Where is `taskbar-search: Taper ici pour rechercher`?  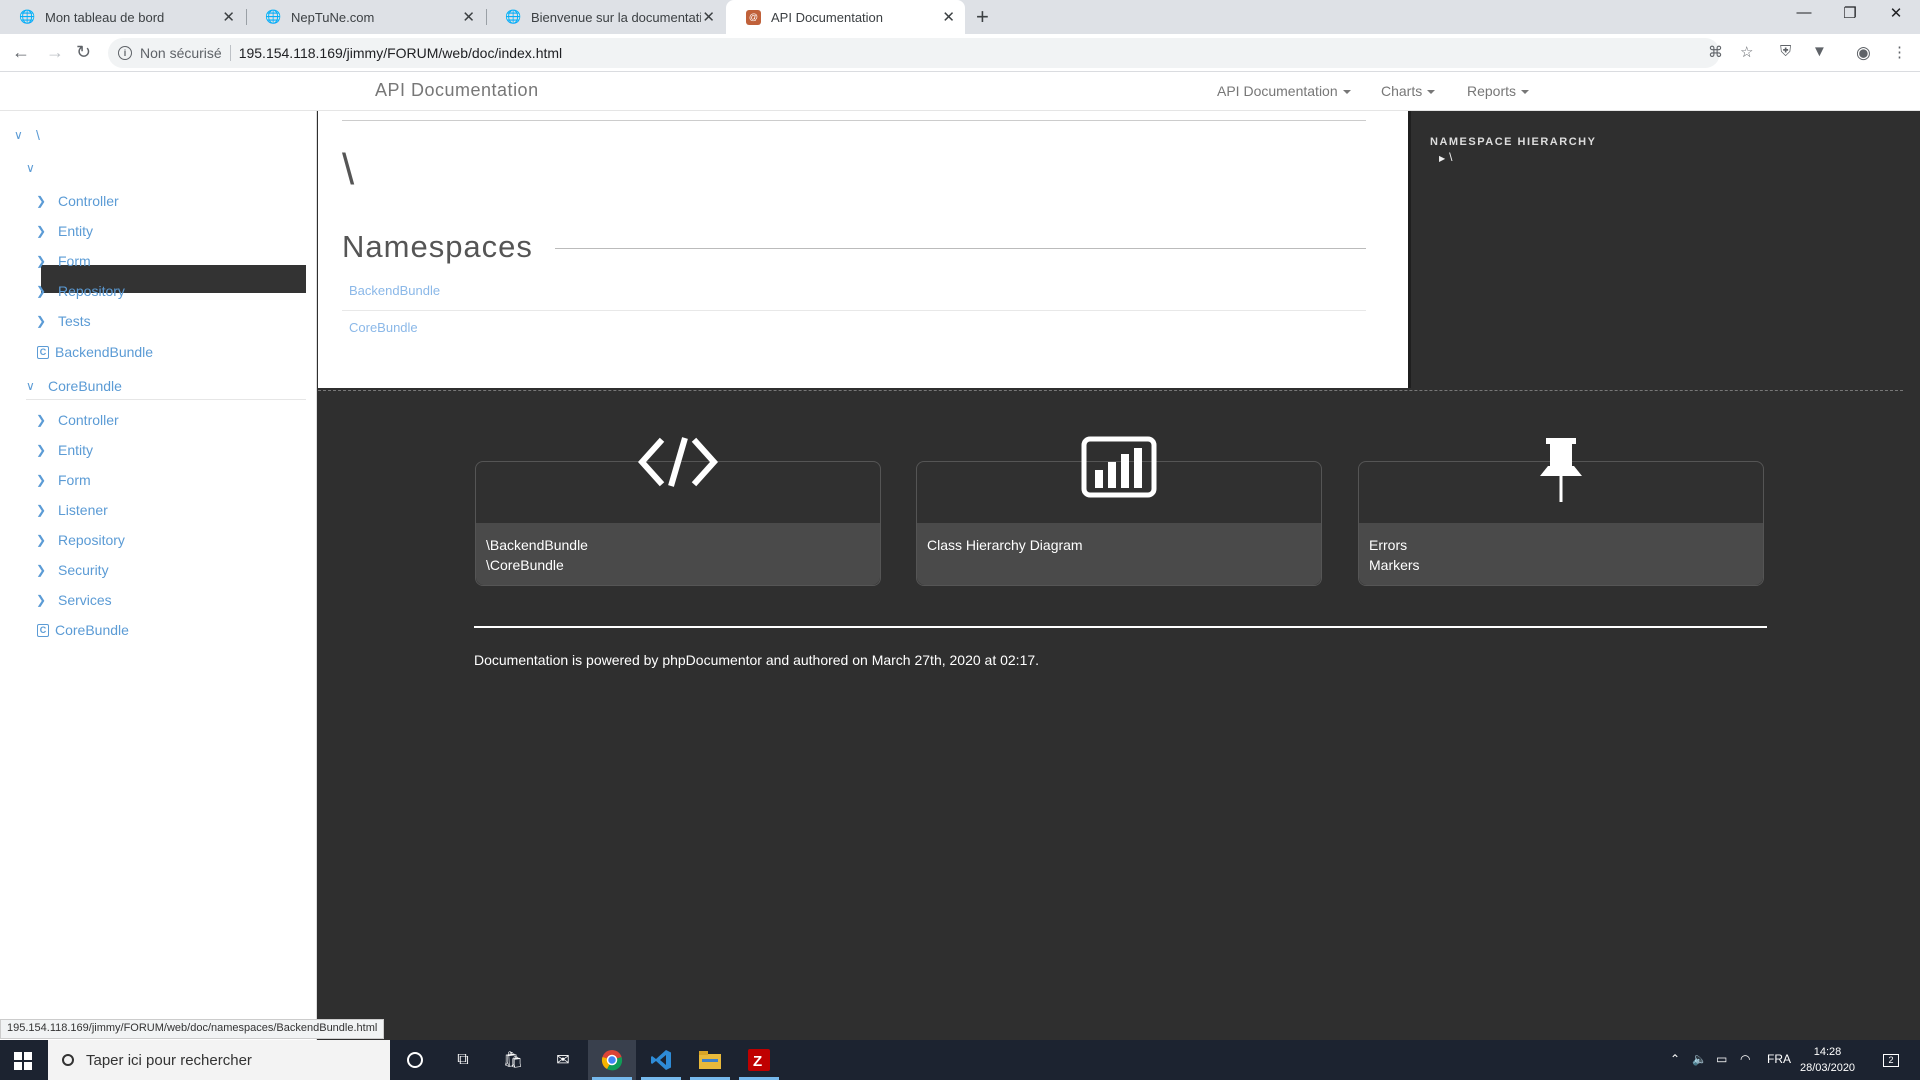 taskbar-search: Taper ici pour rechercher is located at coordinates (219, 1060).